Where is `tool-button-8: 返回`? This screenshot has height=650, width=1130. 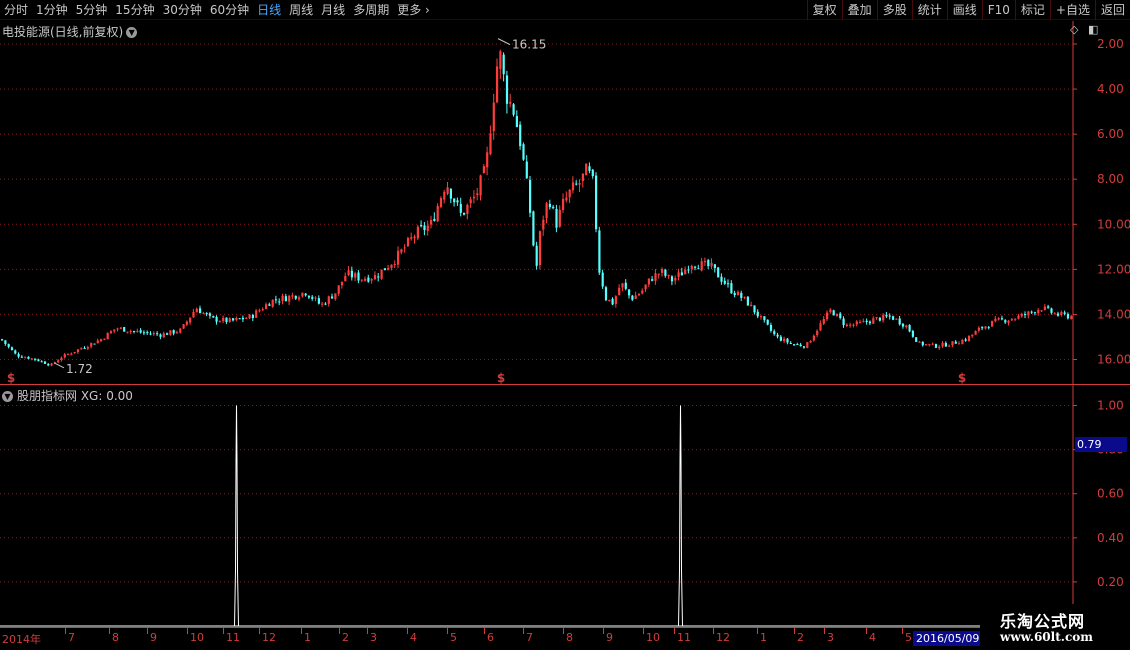 tool-button-8: 返回 is located at coordinates (1112, 10).